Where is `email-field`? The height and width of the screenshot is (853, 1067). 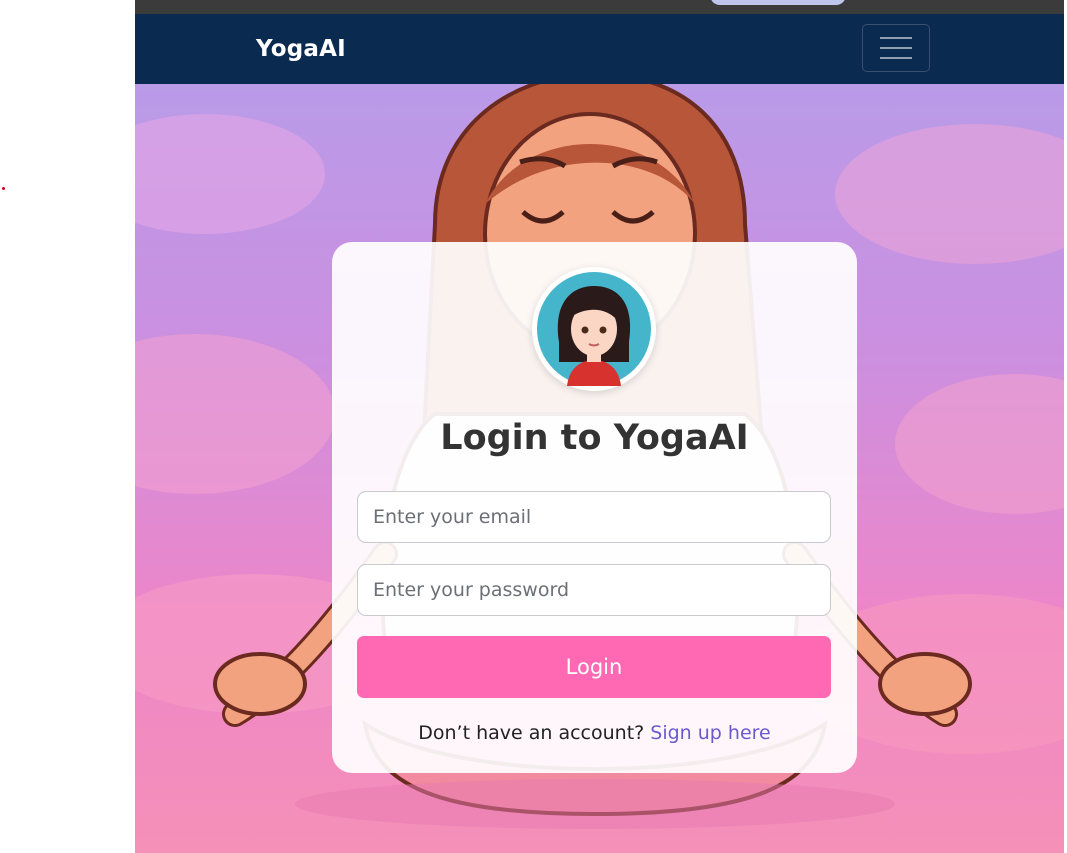 email-field is located at coordinates (594, 517).